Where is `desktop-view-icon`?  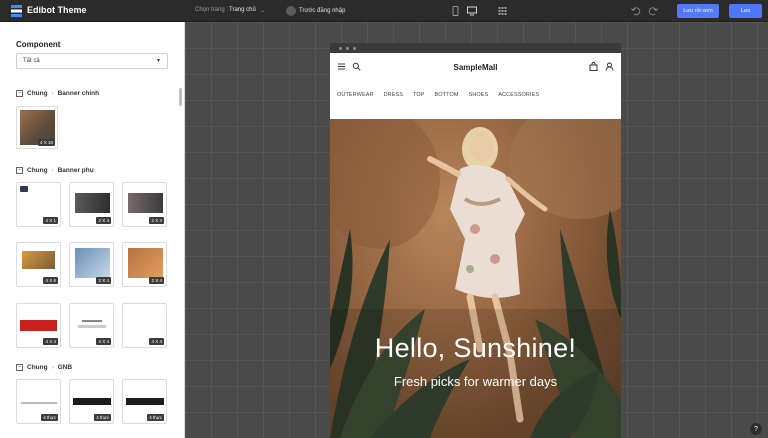
desktop-view-icon is located at coordinates (472, 11).